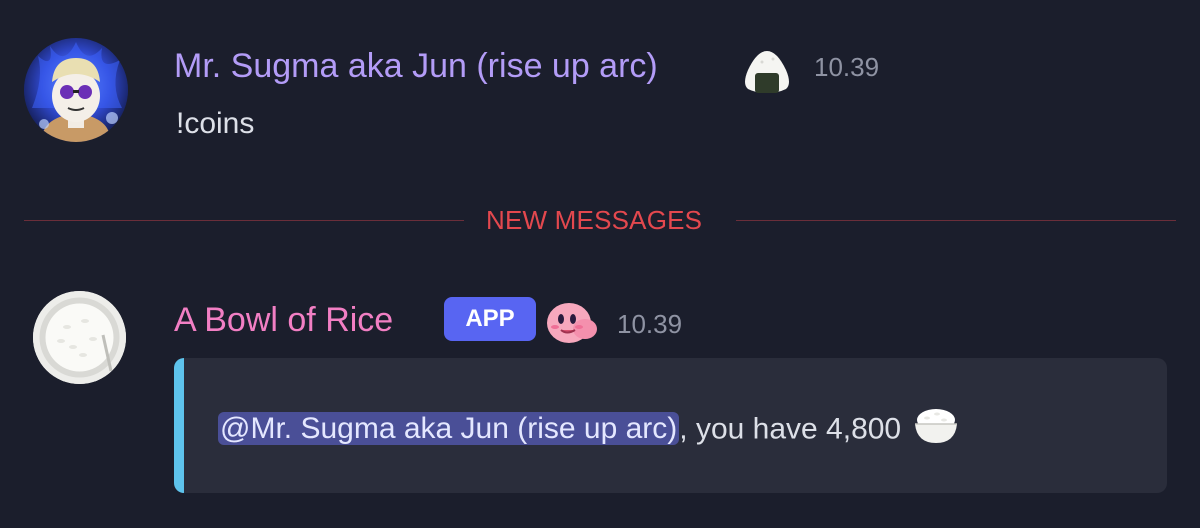 This screenshot has width=1200, height=528. Describe the element at coordinates (936, 430) in the screenshot. I see `rice-bowl-icon` at that location.